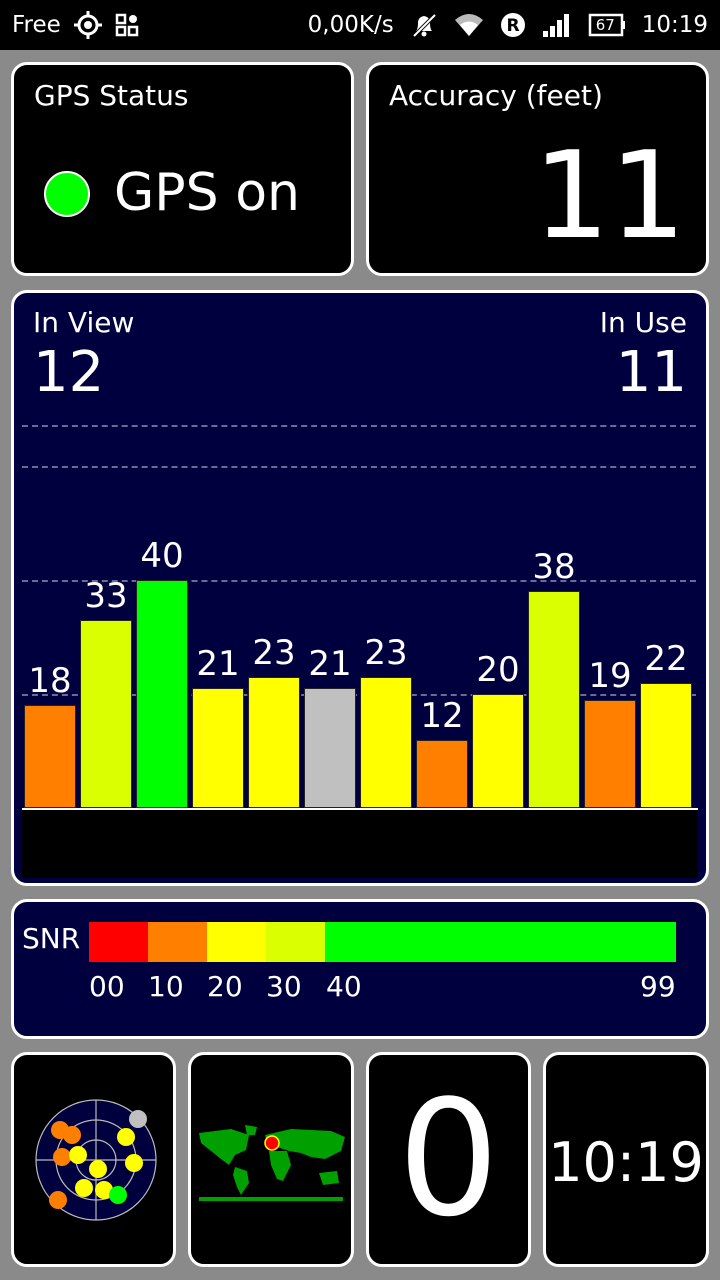  What do you see at coordinates (127, 25) in the screenshot?
I see `apps-icon` at bounding box center [127, 25].